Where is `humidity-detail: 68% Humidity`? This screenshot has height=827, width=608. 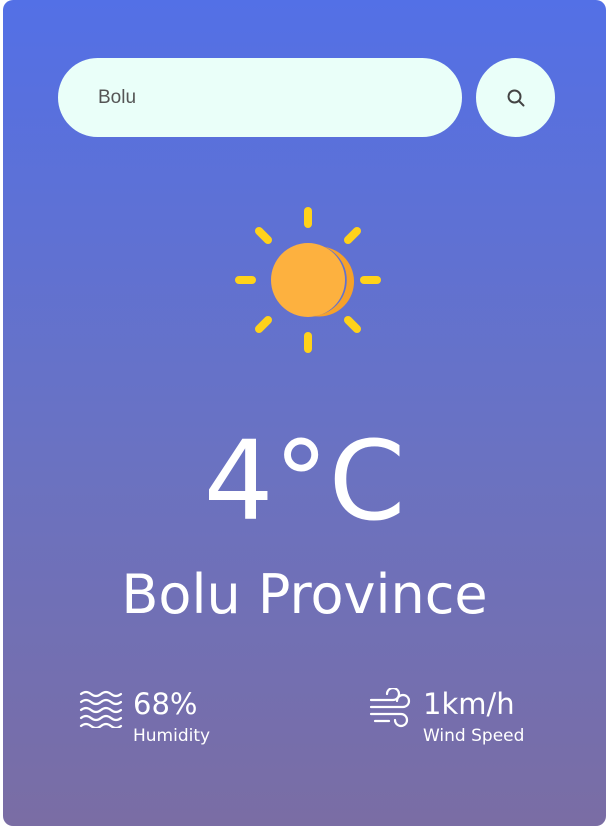
humidity-detail: 68% Humidity is located at coordinates (144, 716).